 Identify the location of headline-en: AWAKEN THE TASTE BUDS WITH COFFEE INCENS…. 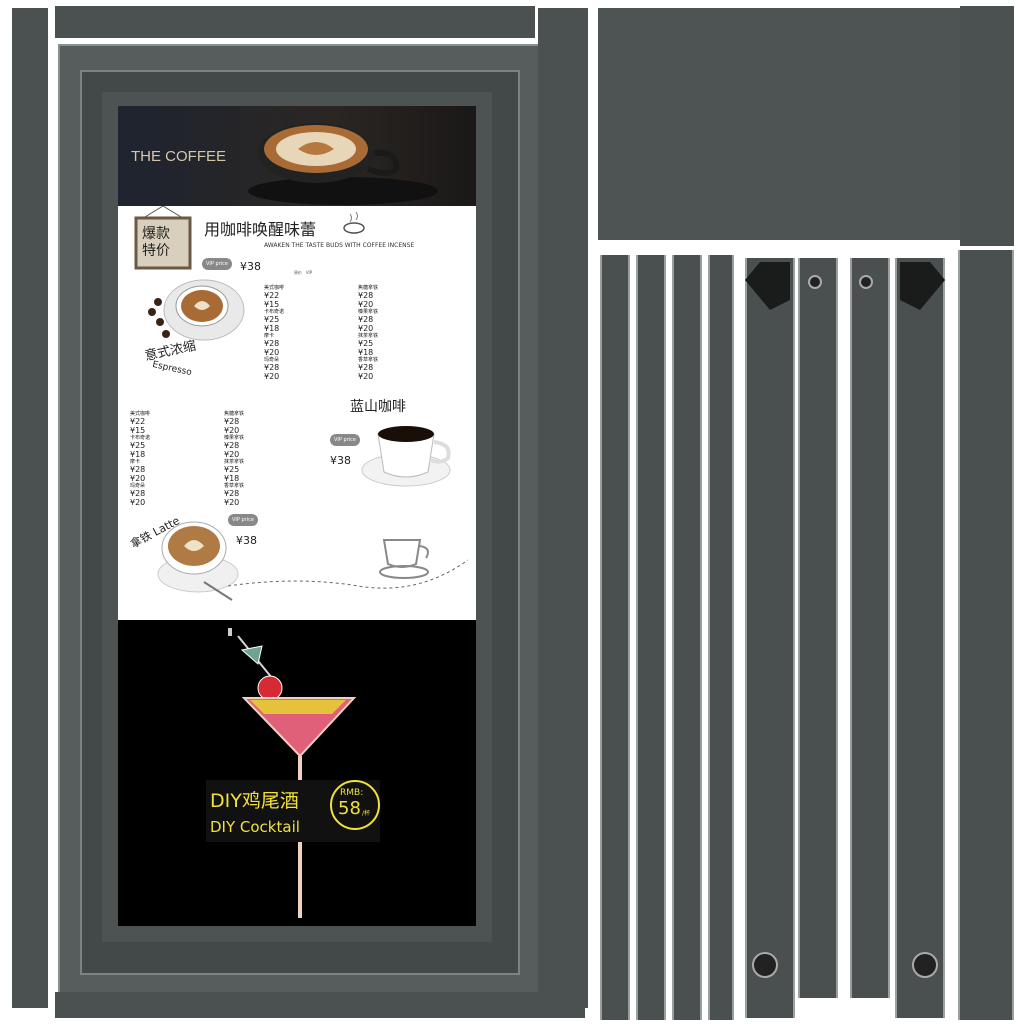
(339, 245).